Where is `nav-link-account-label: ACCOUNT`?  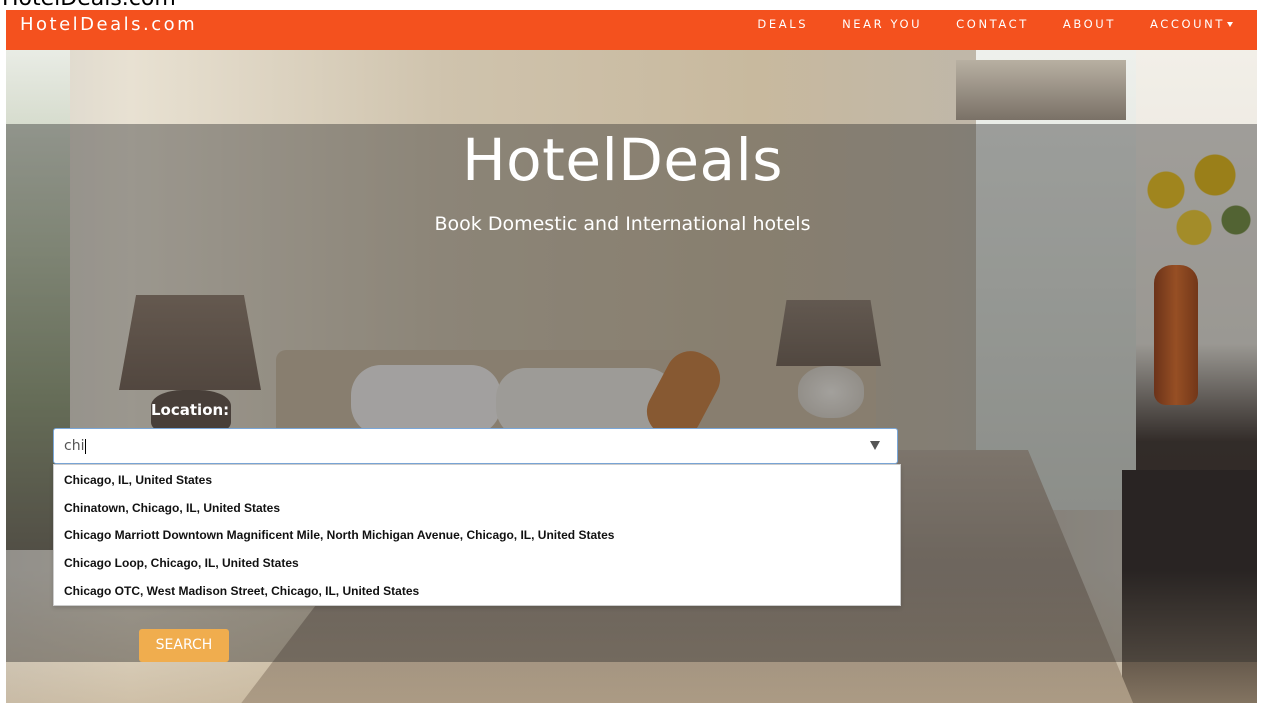 nav-link-account-label: ACCOUNT is located at coordinates (1187, 24).